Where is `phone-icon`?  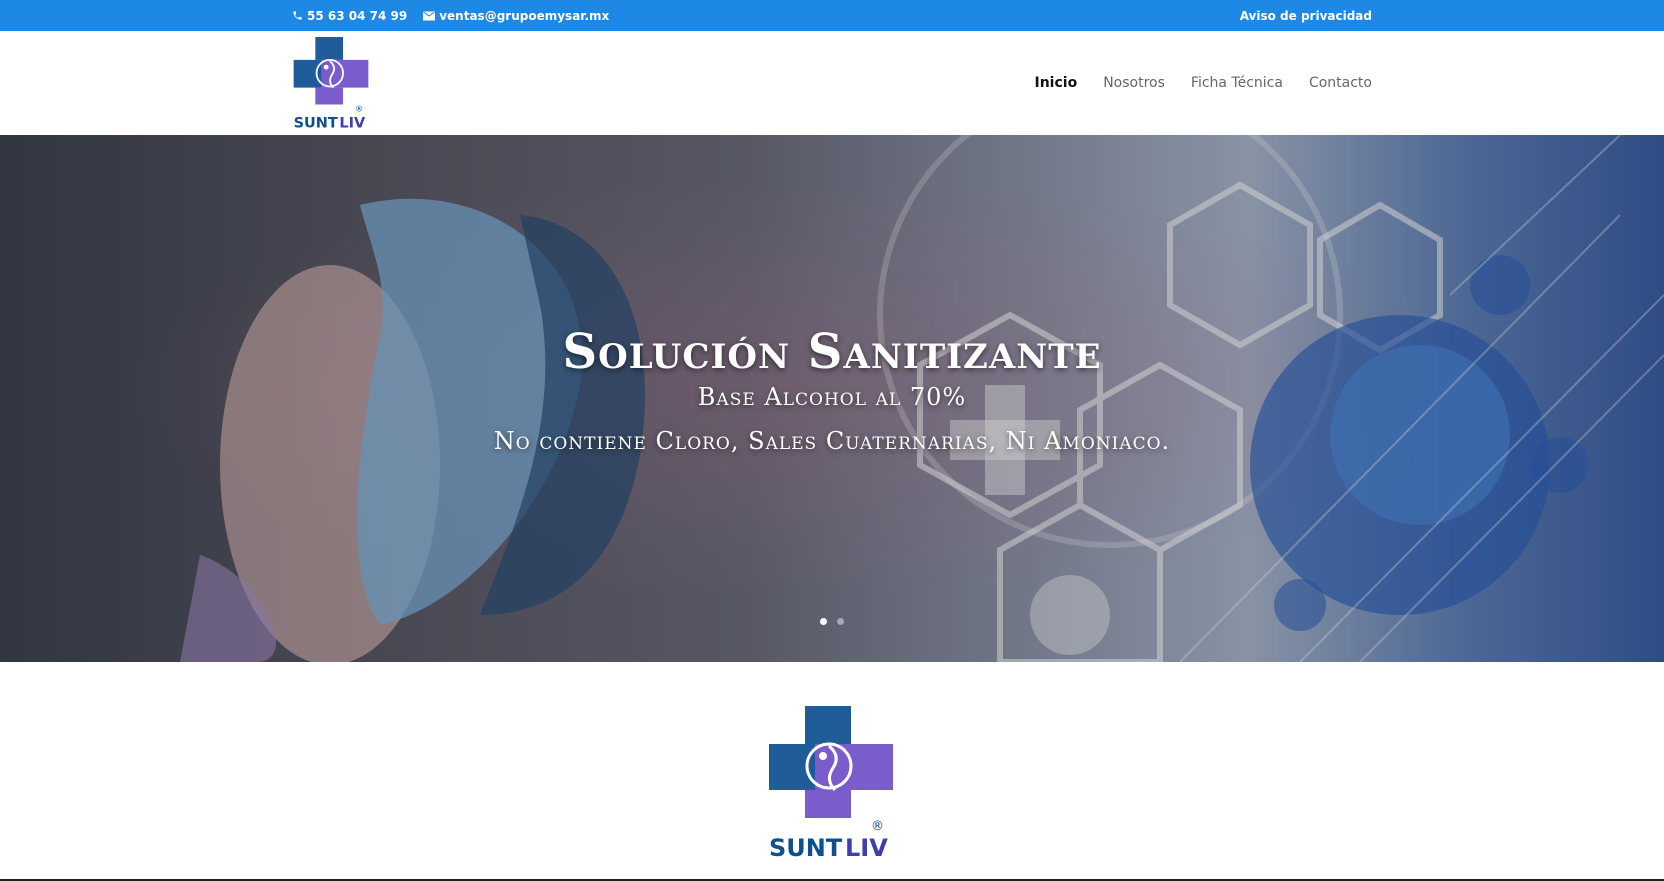
phone-icon is located at coordinates (297, 16).